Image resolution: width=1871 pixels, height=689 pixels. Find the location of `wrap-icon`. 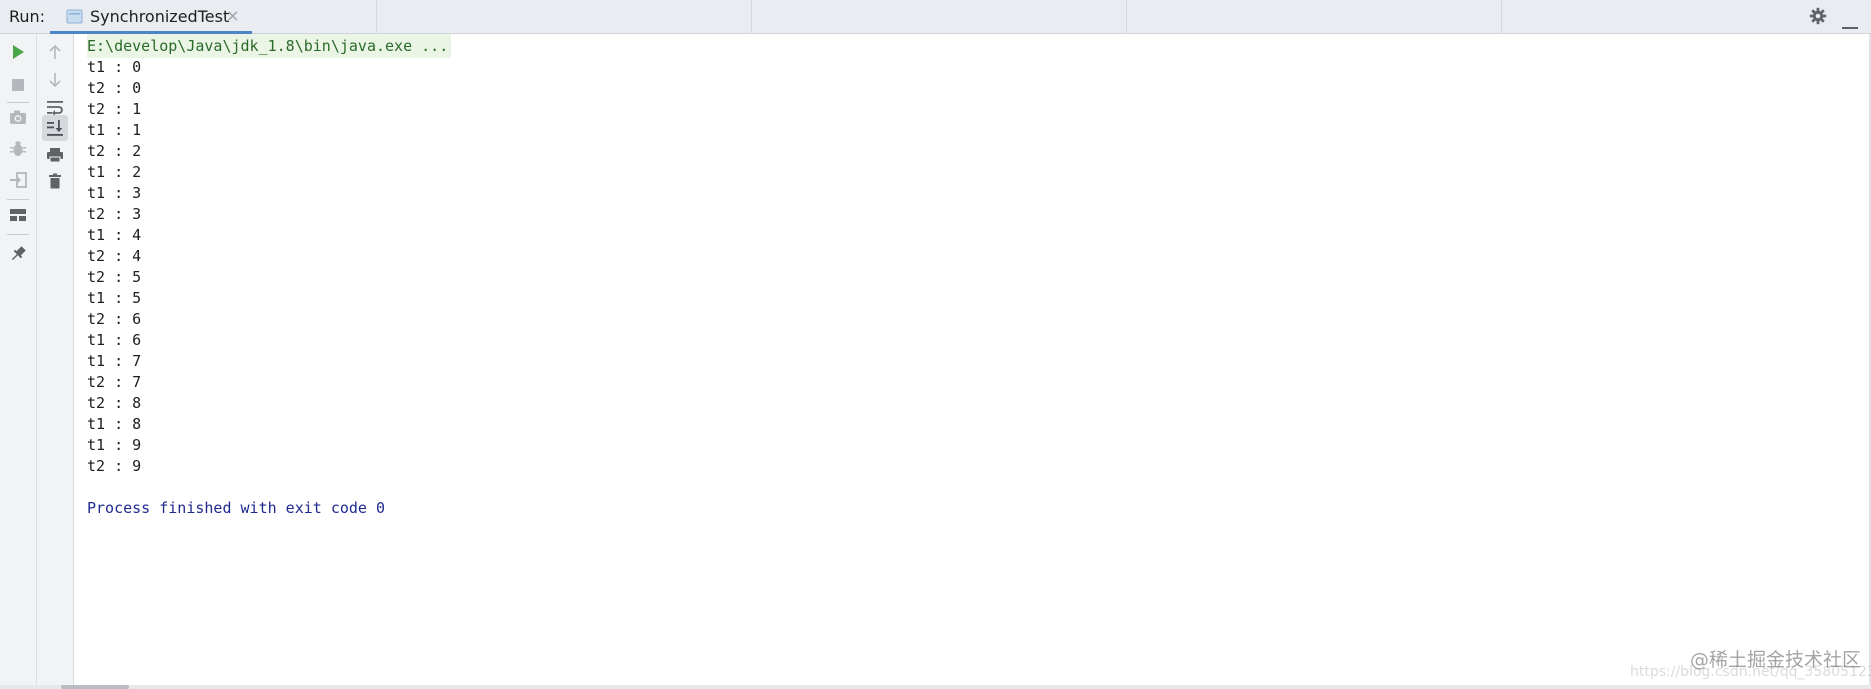

wrap-icon is located at coordinates (55, 108).